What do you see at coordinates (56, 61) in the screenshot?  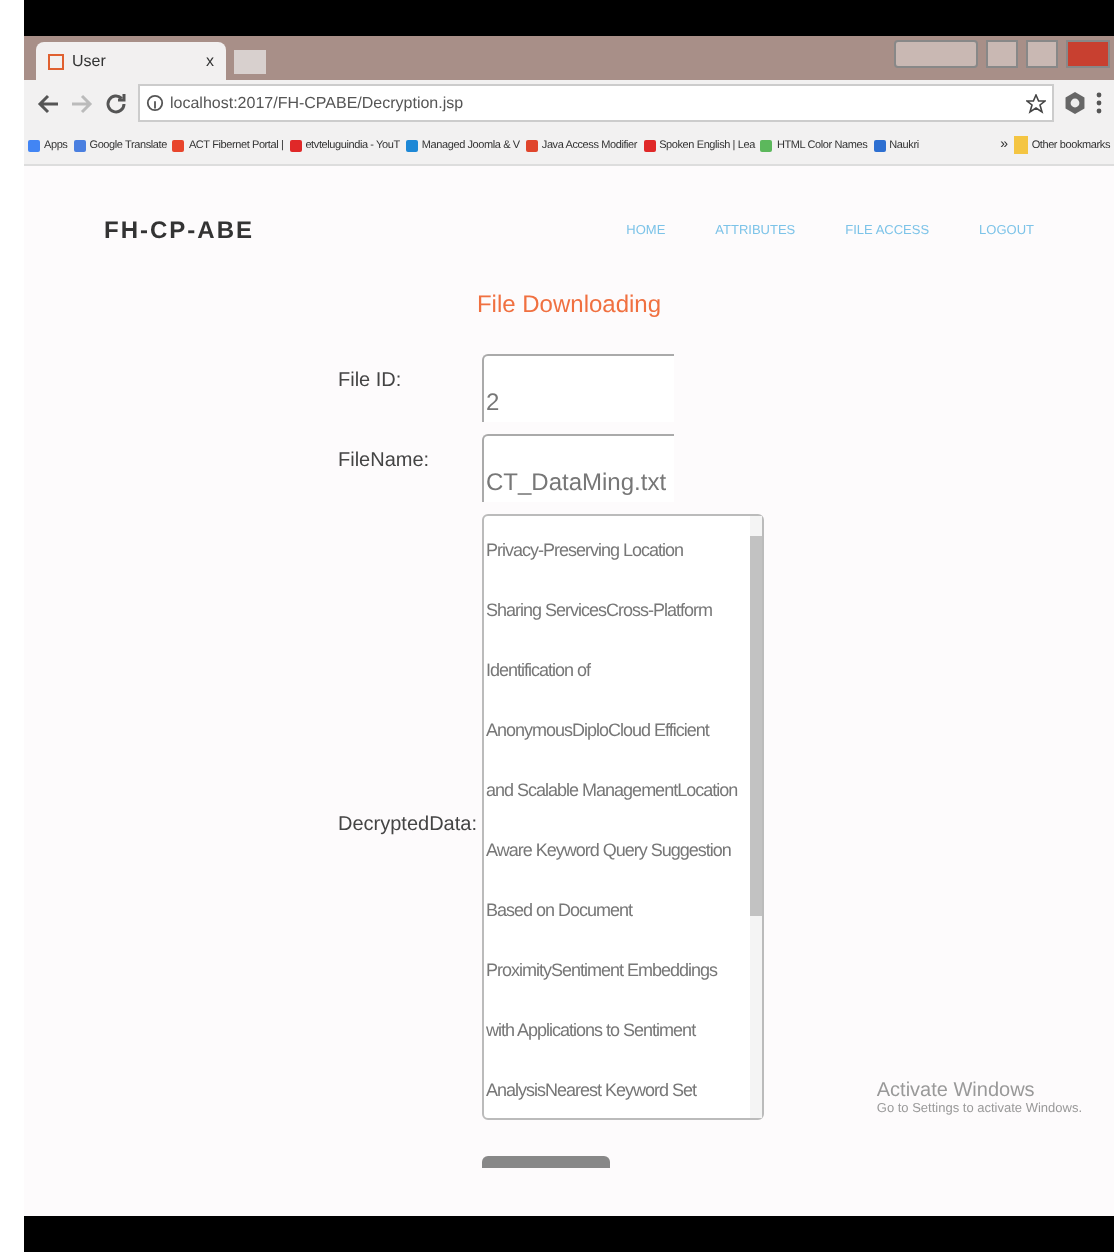 I see `favicon-icon` at bounding box center [56, 61].